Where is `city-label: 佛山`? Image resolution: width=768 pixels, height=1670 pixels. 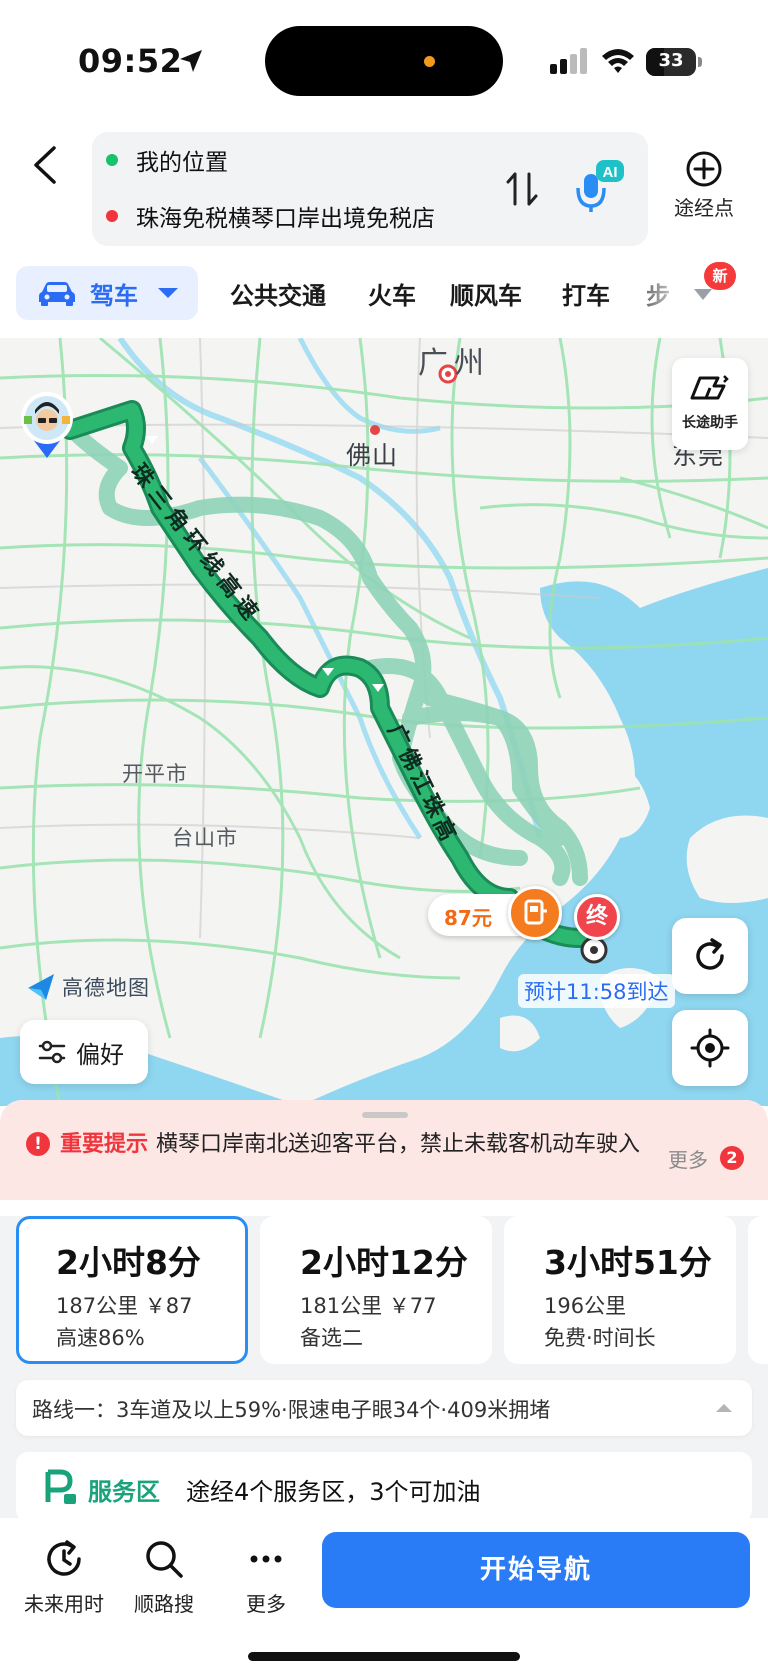 city-label: 佛山 is located at coordinates (372, 455).